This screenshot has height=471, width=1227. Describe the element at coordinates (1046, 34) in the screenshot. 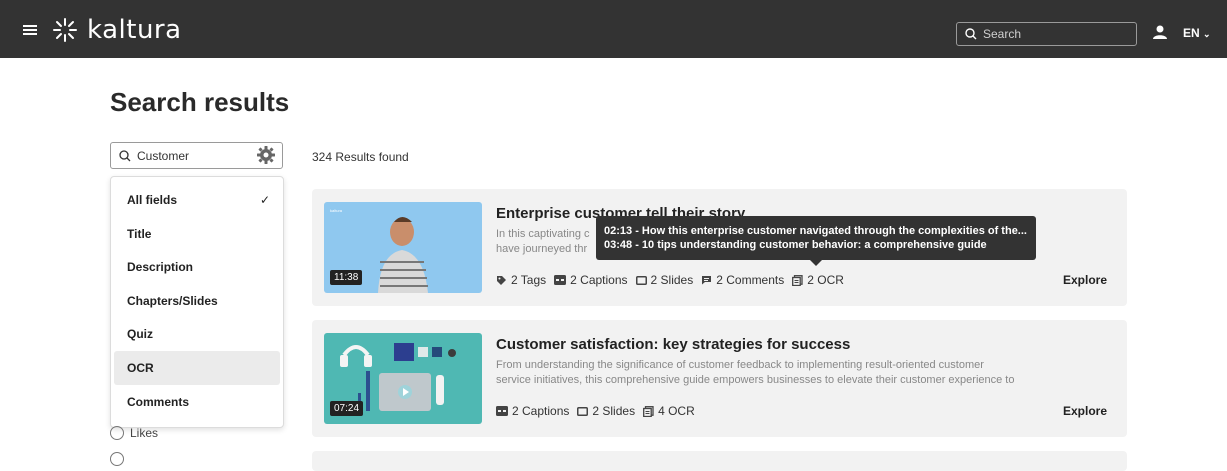

I see `global-search-input: Search` at that location.